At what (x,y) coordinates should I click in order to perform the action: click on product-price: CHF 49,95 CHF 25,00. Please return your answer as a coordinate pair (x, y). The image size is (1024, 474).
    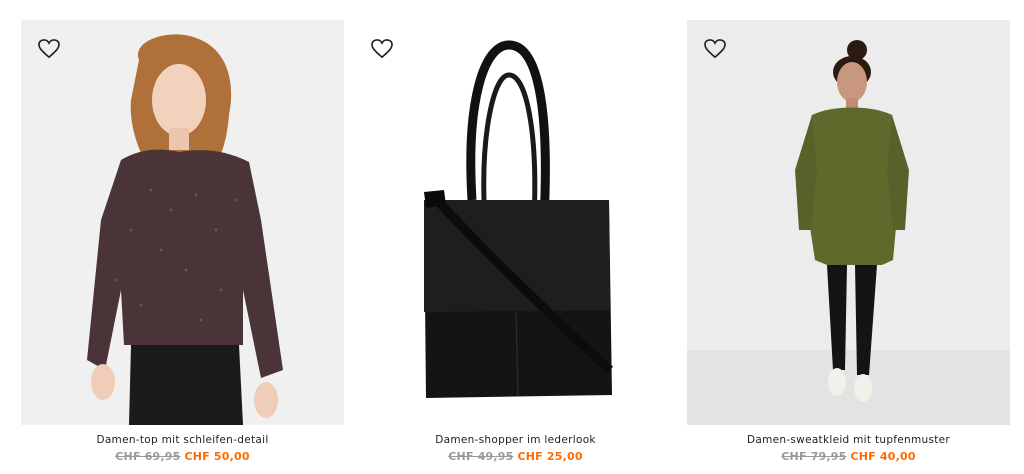
    Looking at the image, I should click on (515, 456).